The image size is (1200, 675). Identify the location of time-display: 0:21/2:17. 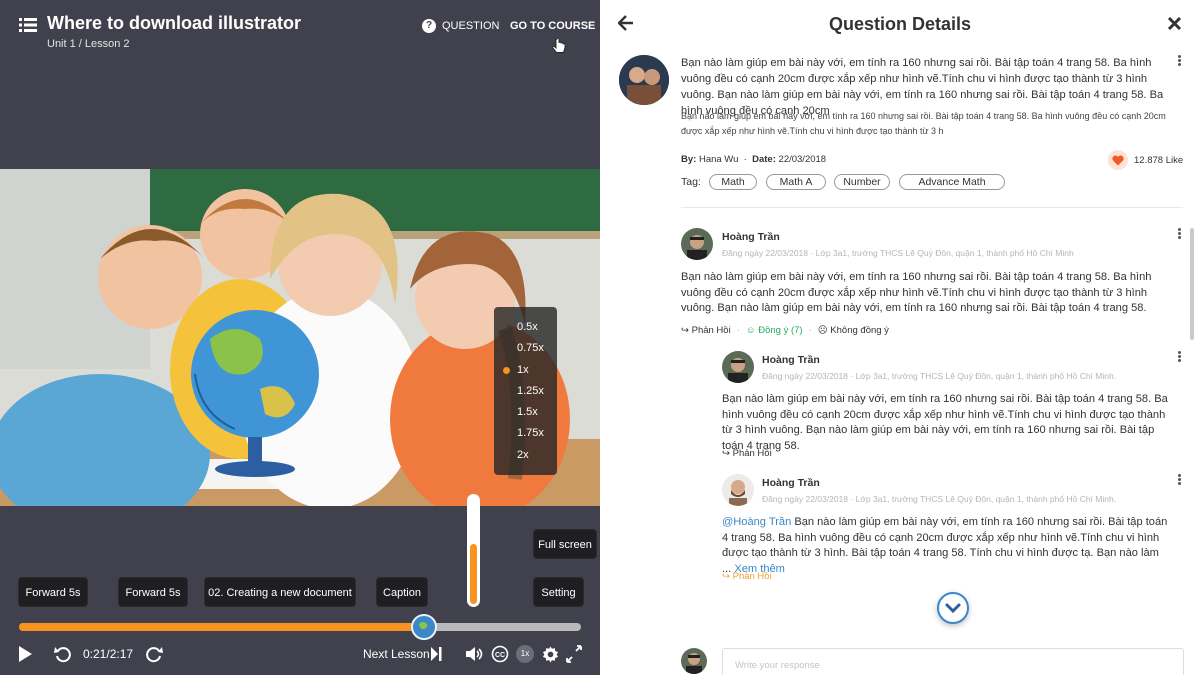
(108, 654).